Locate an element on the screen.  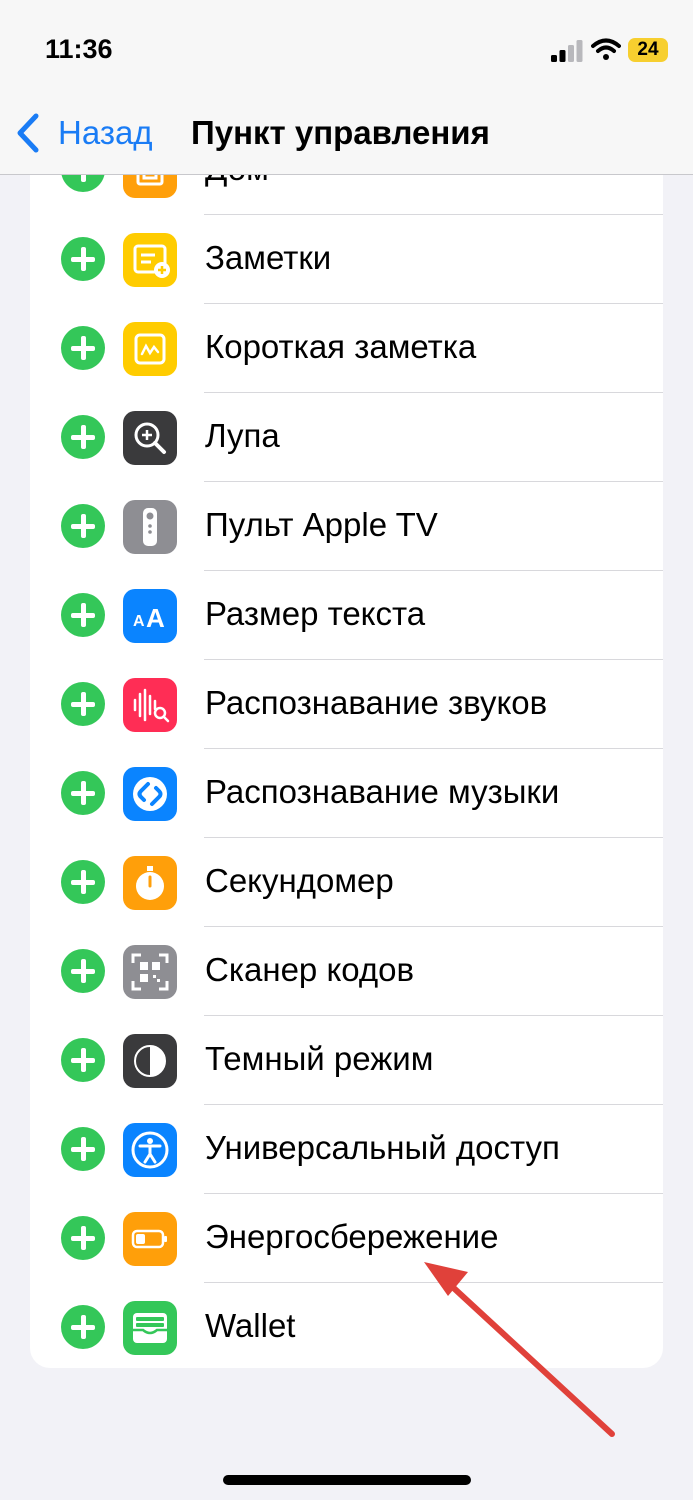
control-row-text-size: AA Размер текста is located at coordinates (346, 615).